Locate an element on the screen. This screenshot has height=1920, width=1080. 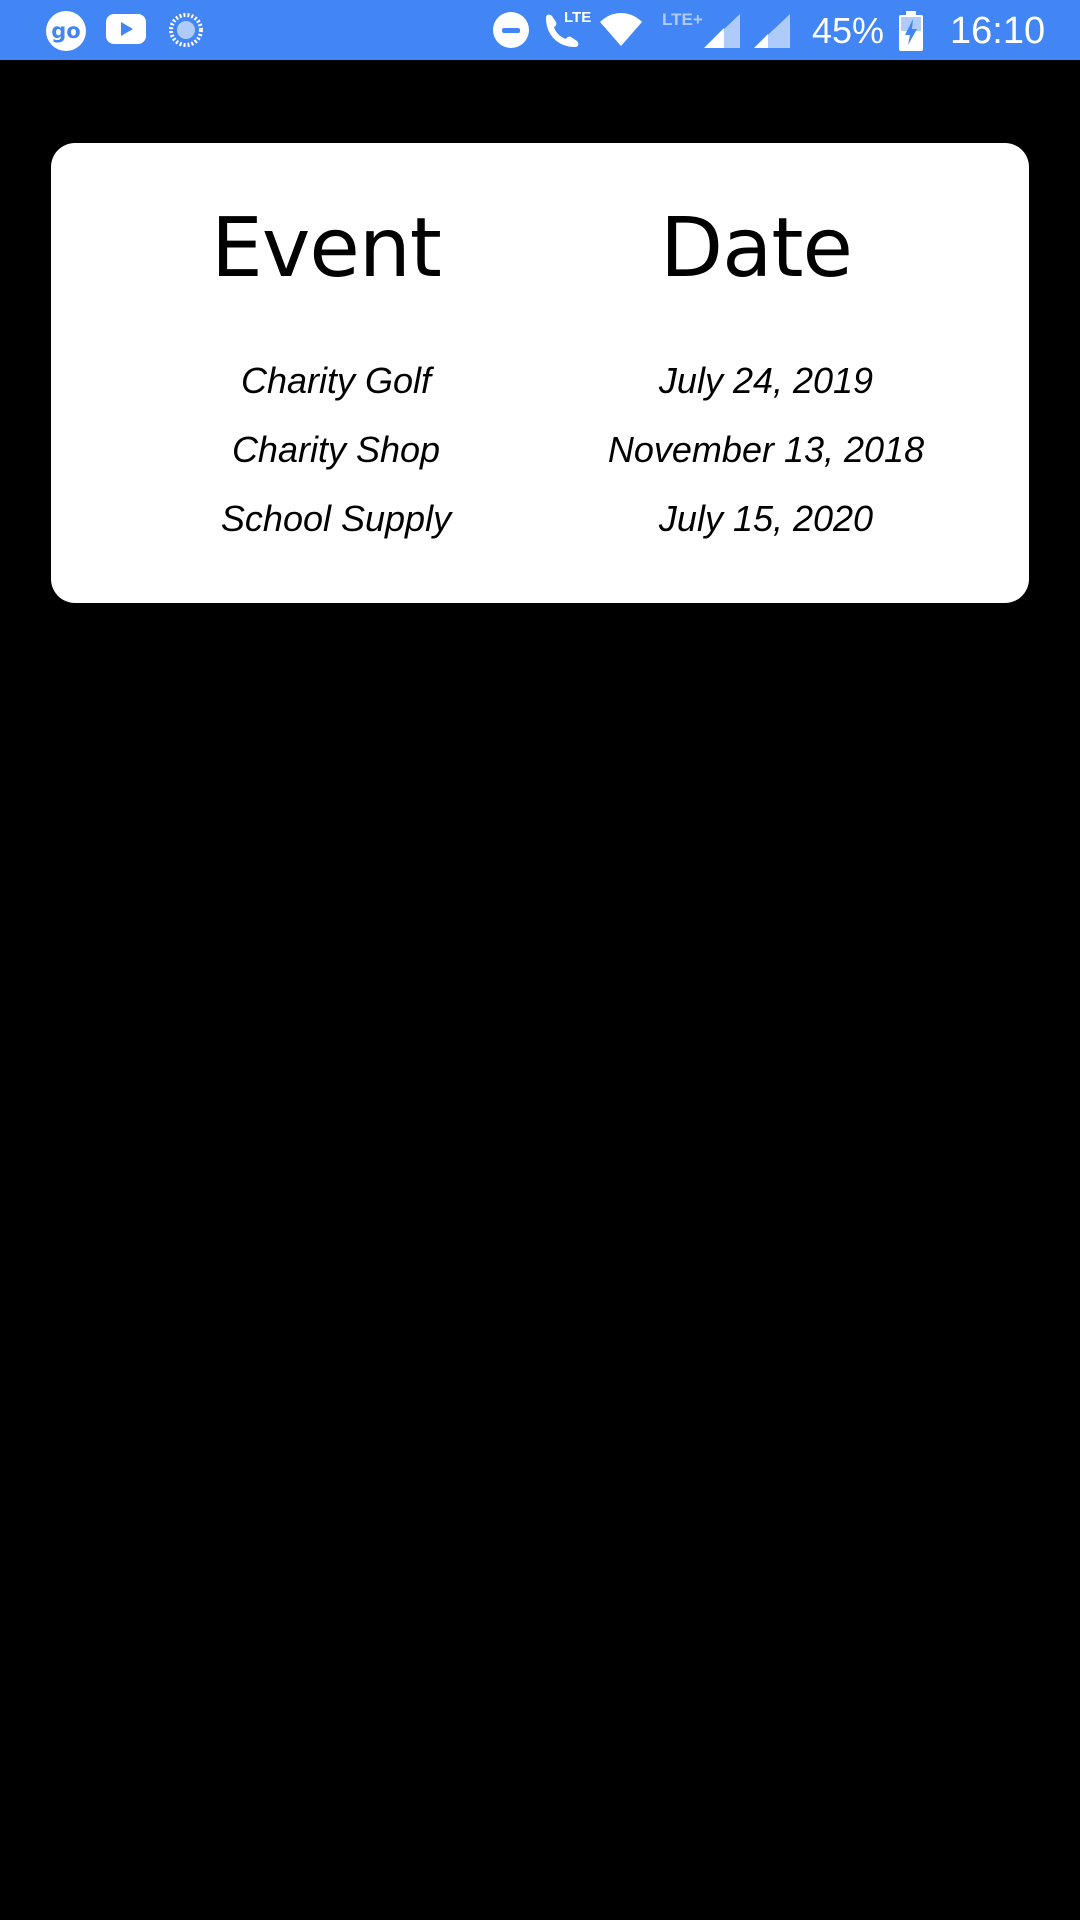
phone-lte-icon: LTE is located at coordinates (566, 30).